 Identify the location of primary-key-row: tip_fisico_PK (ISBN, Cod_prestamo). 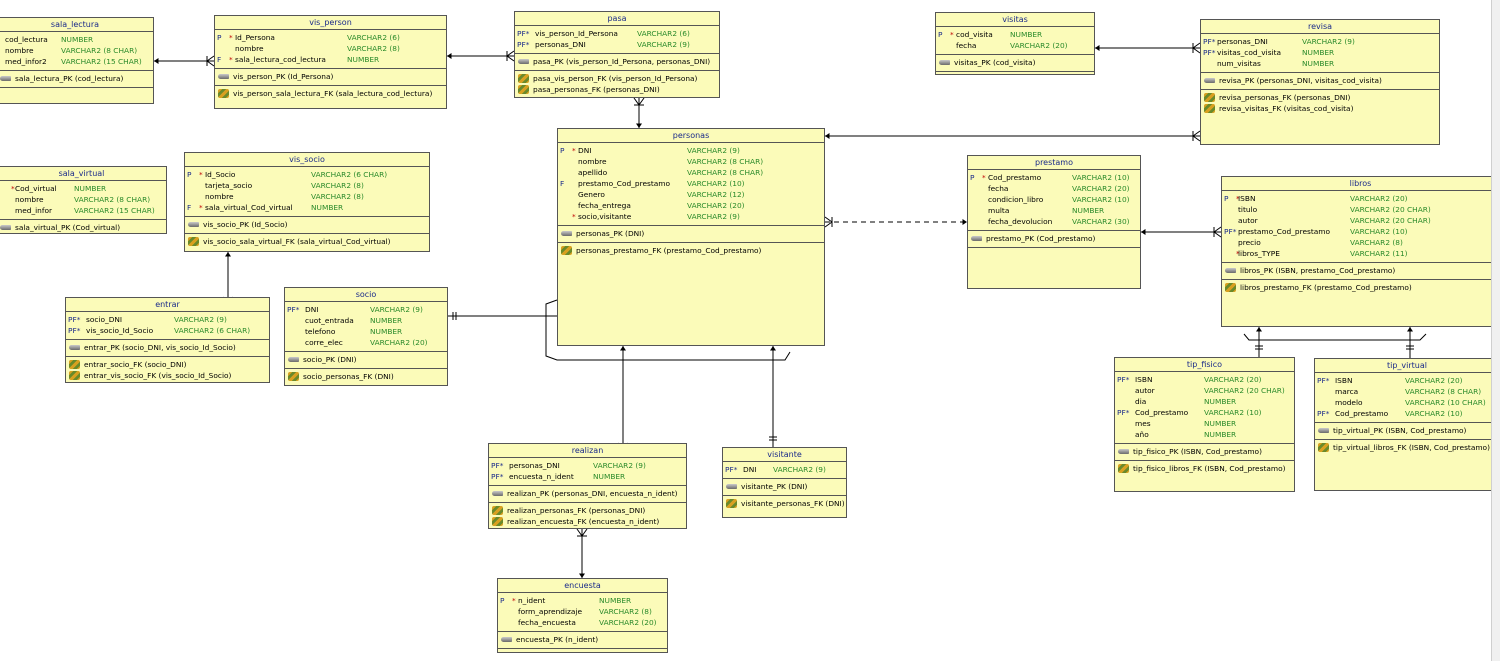
(1204, 451).